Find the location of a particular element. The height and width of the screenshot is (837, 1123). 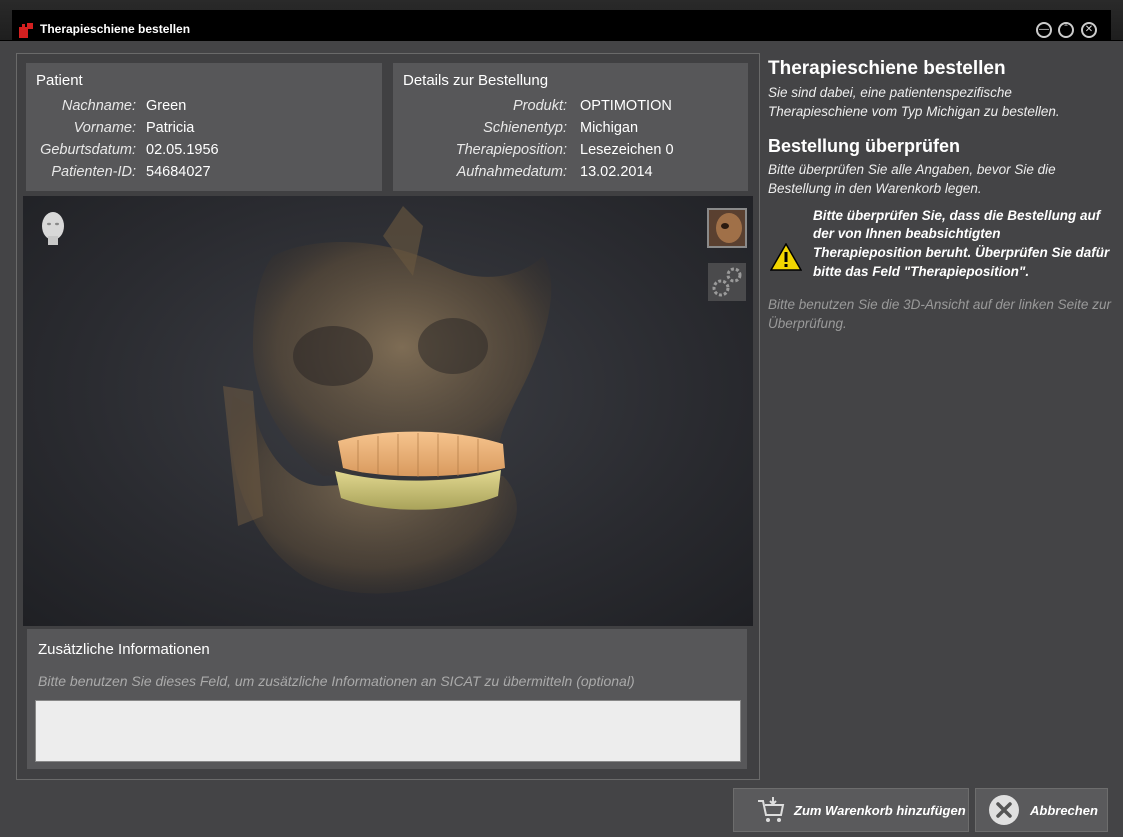

head-orientation-icon is located at coordinates (53, 228).